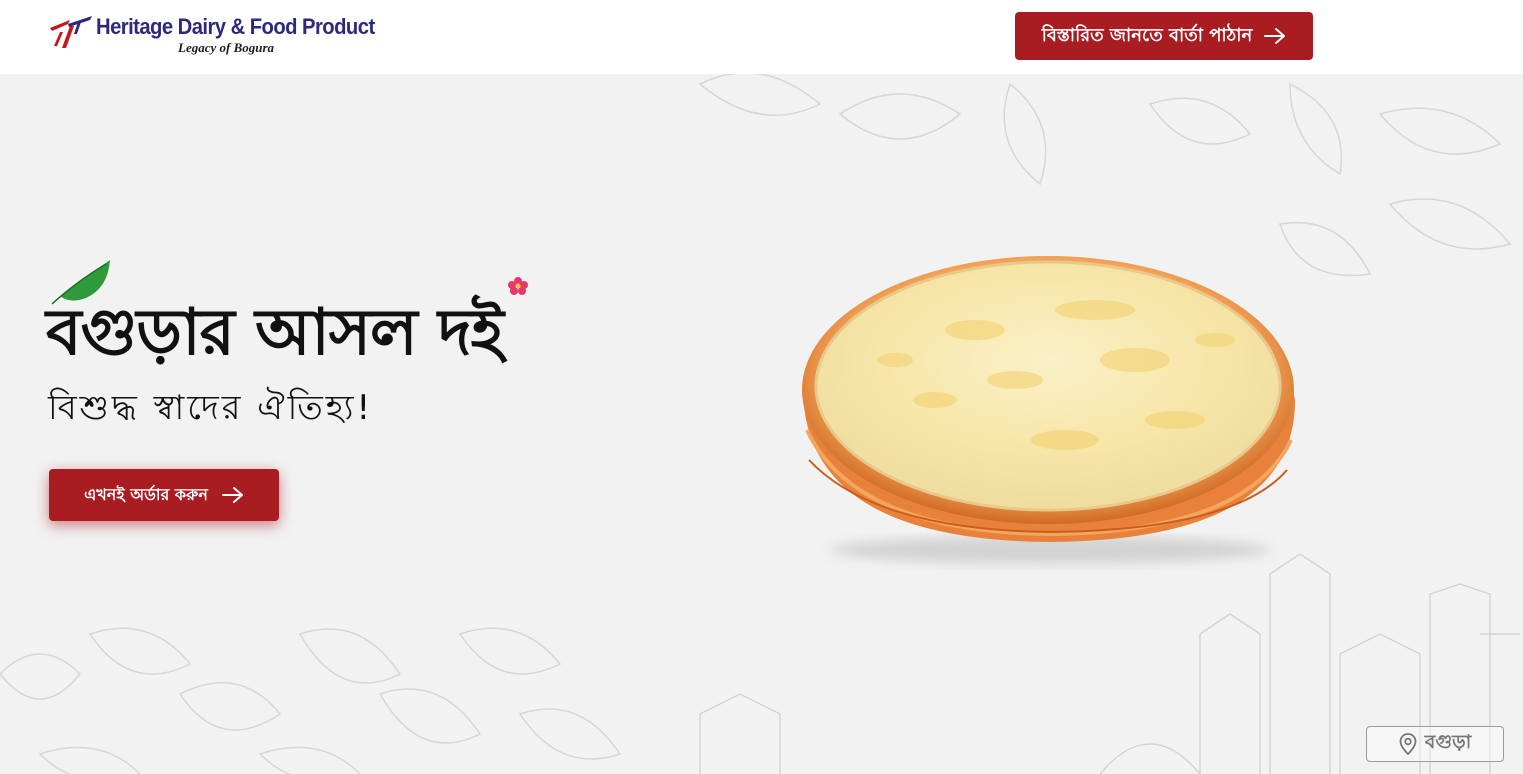  What do you see at coordinates (275, 333) in the screenshot?
I see `hero-title: বগুড়ার আসল দই` at bounding box center [275, 333].